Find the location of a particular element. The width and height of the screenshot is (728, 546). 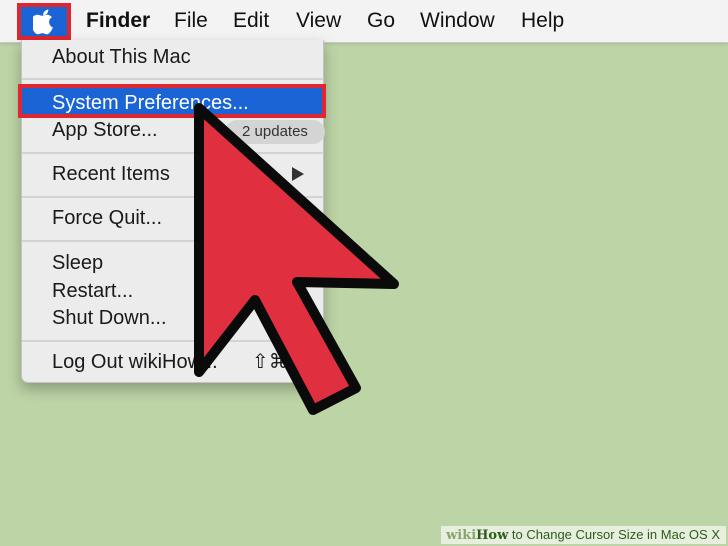

watermark-brand-wiki: wiki is located at coordinates (461, 535).